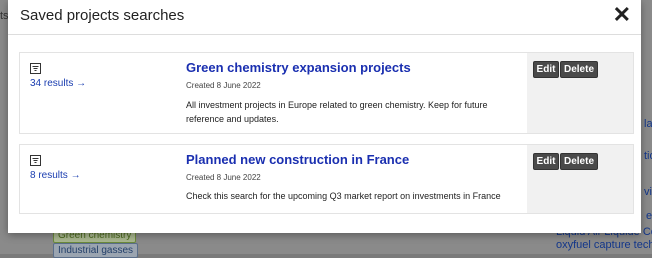 The image size is (652, 258). What do you see at coordinates (96, 250) in the screenshot?
I see `background-tag: Industrial gasses` at bounding box center [96, 250].